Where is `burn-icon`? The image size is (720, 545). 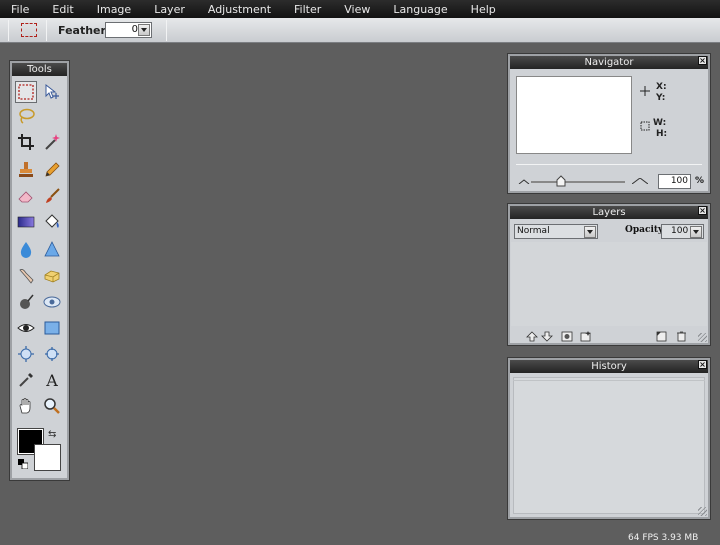
burn-icon is located at coordinates (27, 301).